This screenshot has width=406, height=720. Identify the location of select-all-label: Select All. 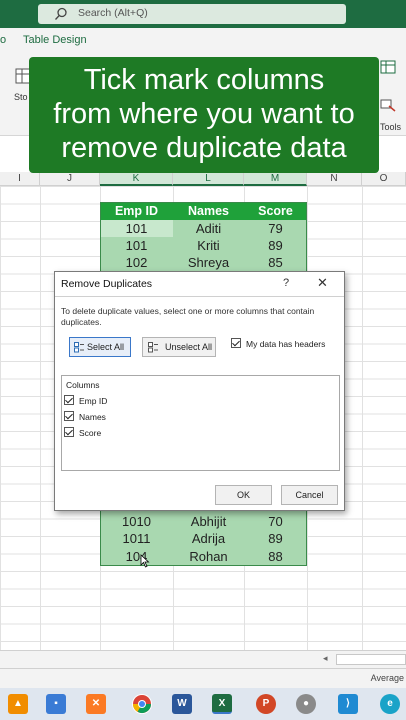
(106, 347).